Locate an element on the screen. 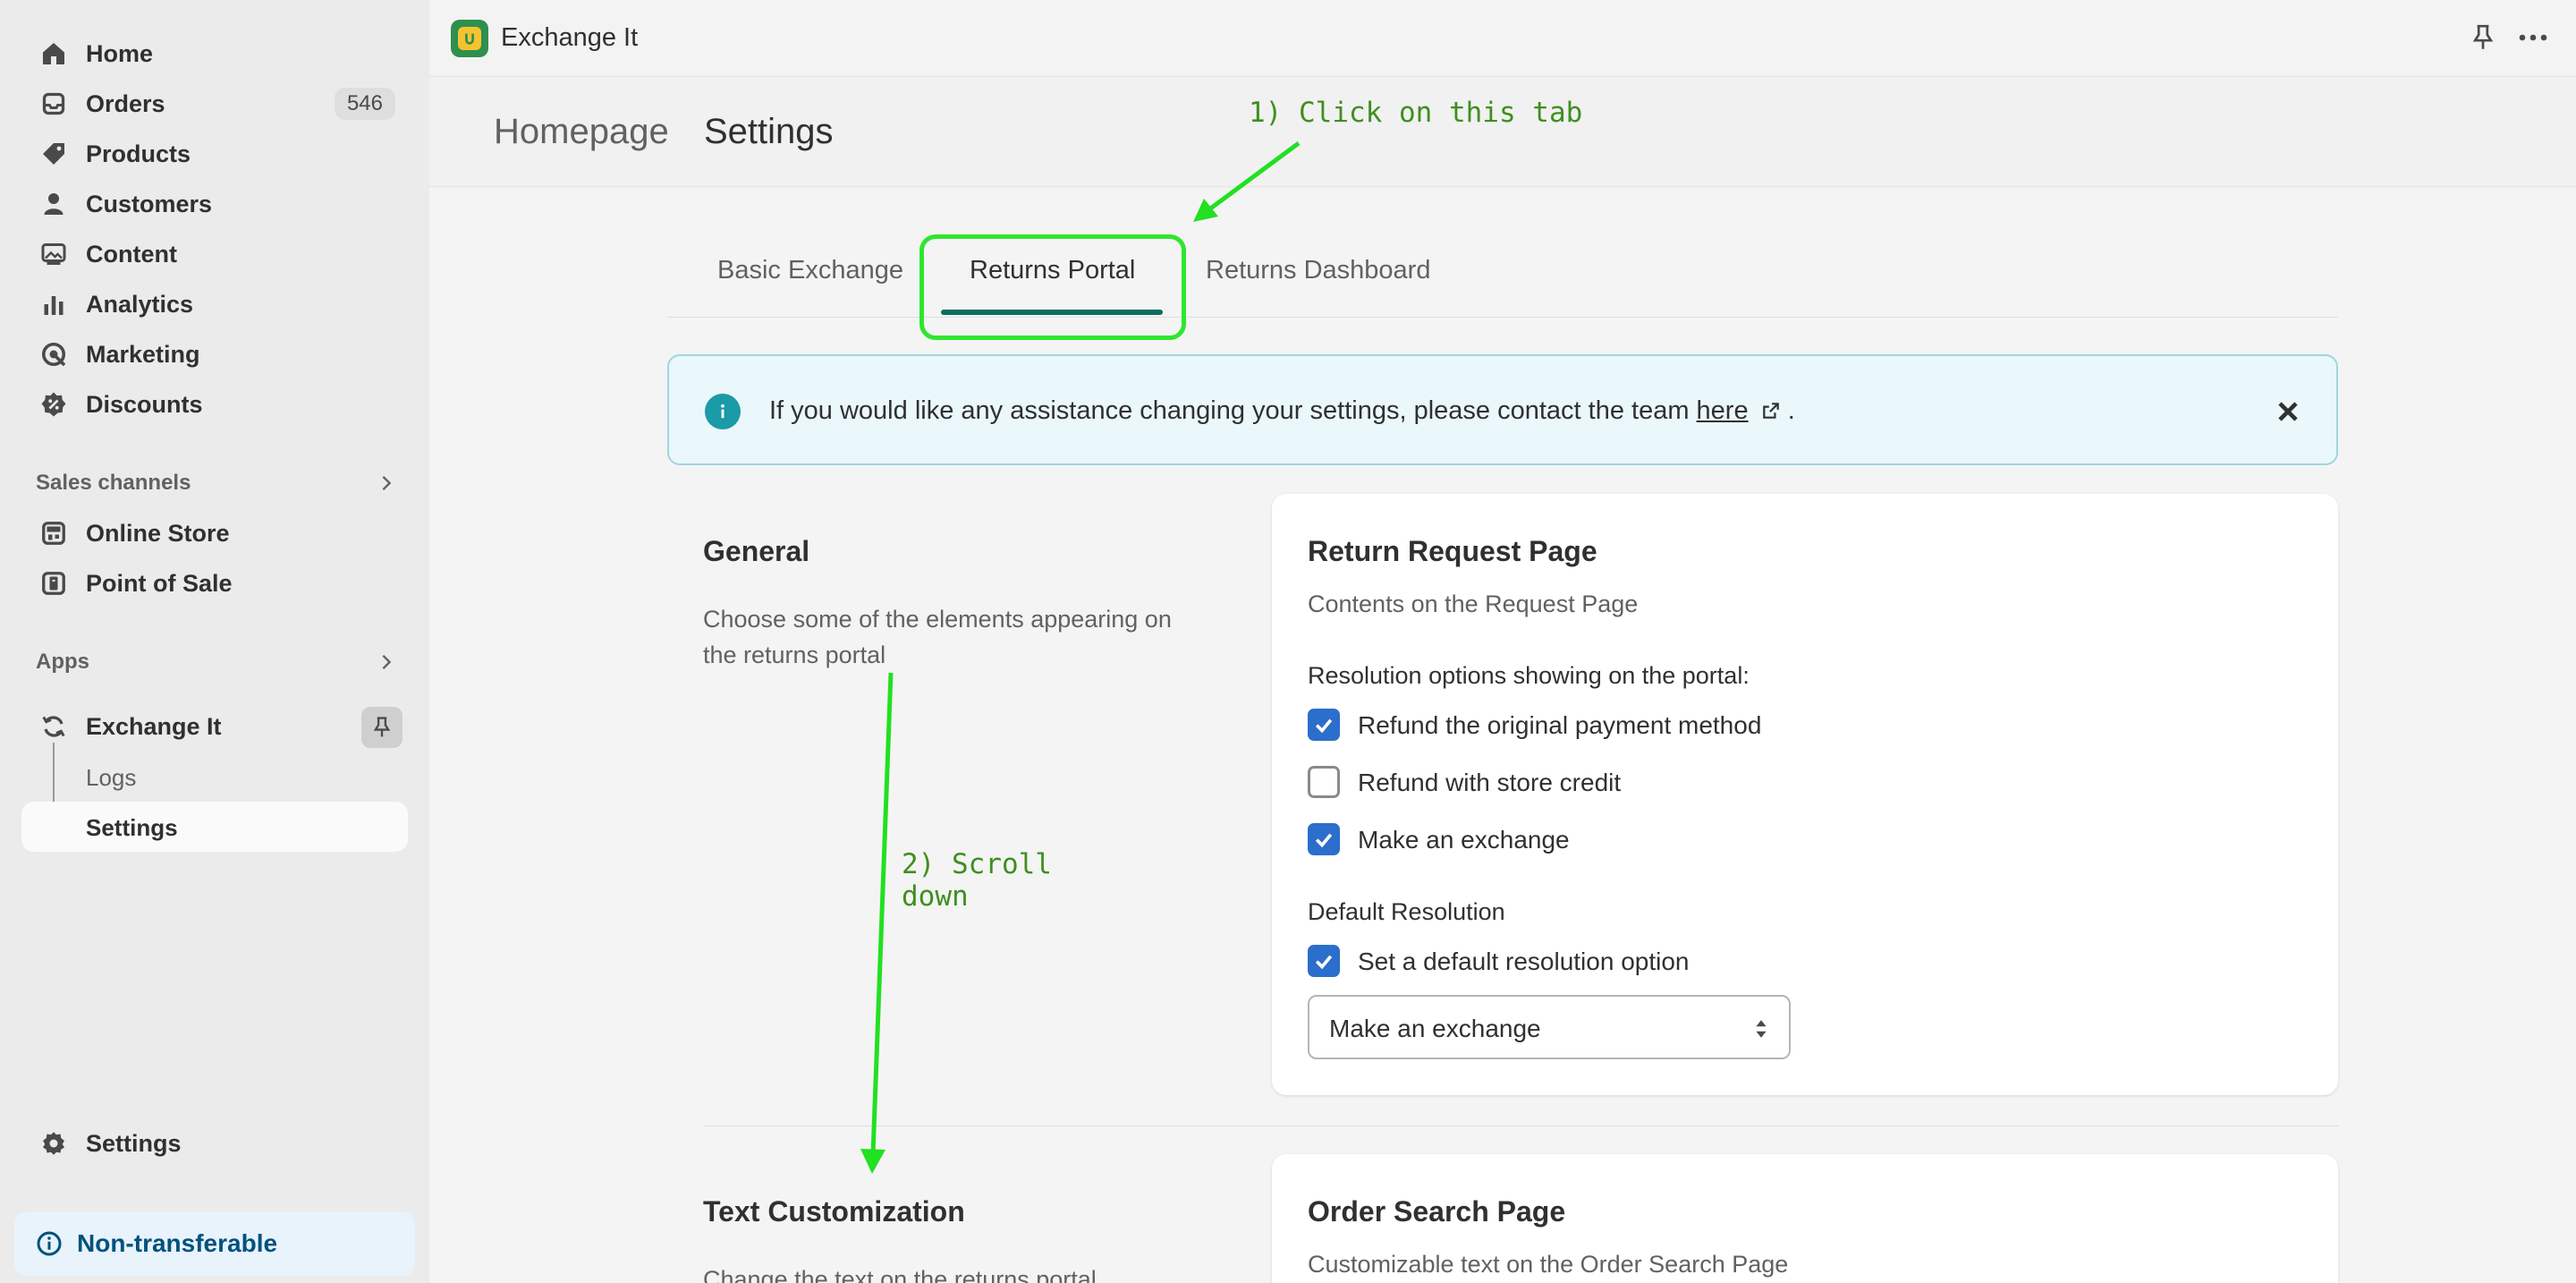 The width and height of the screenshot is (2576, 1283). annotation-highlight-box is located at coordinates (1052, 287).